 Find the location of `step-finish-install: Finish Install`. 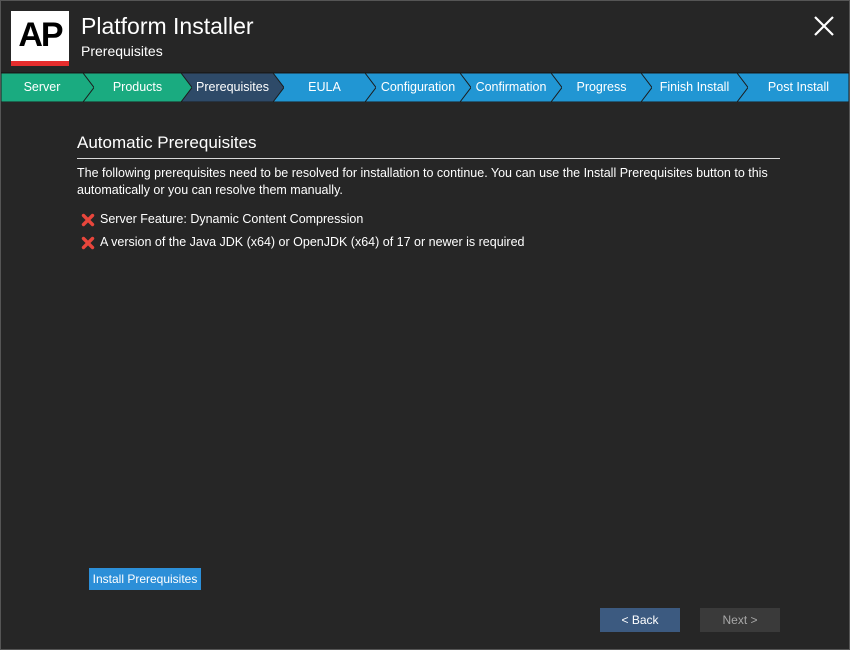

step-finish-install: Finish Install is located at coordinates (694, 87).